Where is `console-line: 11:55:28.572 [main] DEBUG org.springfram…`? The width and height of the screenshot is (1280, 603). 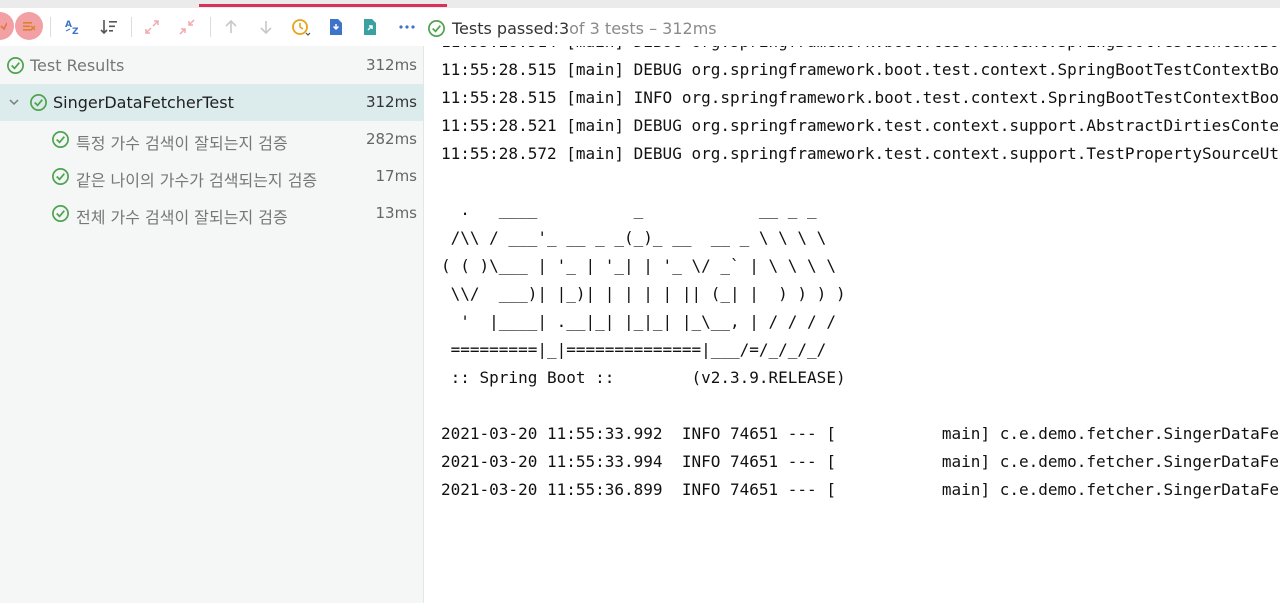
console-line: 11:55:28.572 [main] DEBUG org.springfram… is located at coordinates (860, 153).